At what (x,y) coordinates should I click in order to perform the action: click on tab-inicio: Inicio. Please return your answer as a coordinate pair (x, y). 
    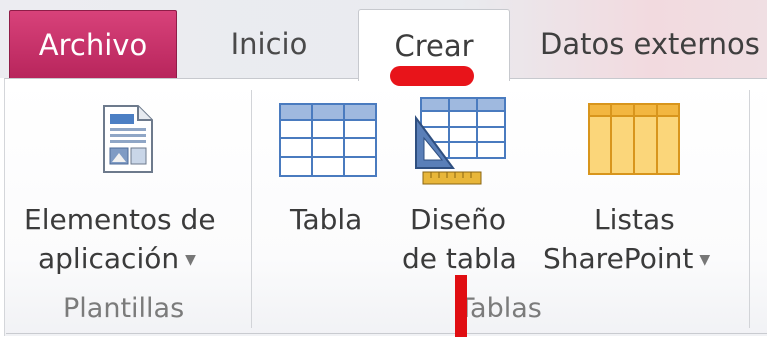
    Looking at the image, I should click on (269, 44).